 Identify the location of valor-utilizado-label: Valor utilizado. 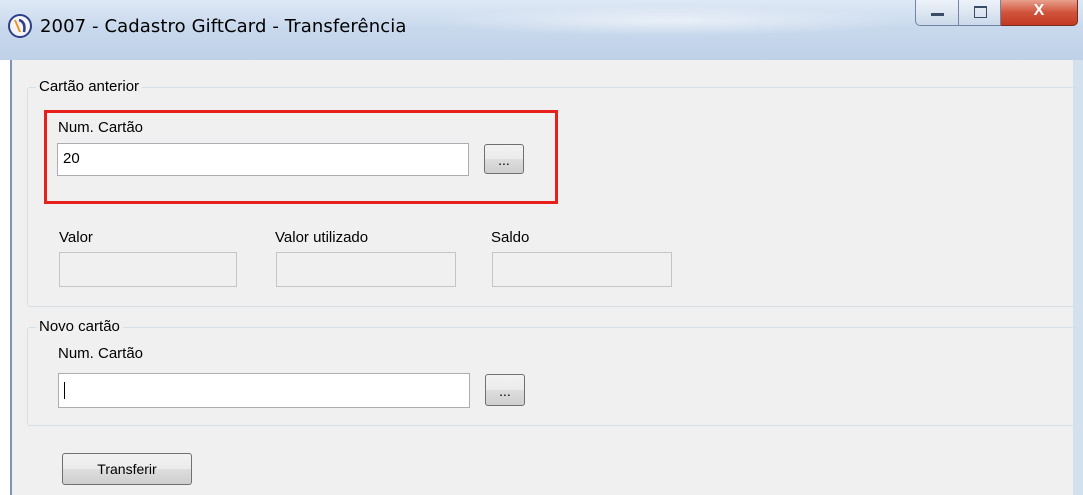
(322, 237).